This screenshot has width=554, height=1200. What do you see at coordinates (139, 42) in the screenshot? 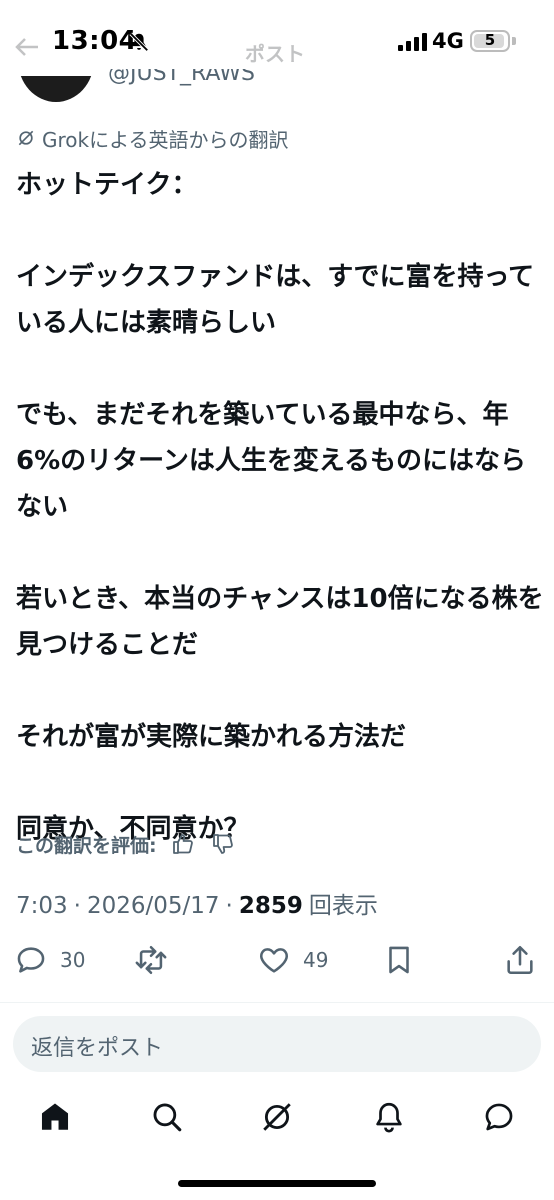
I see `bell-slash-icon` at bounding box center [139, 42].